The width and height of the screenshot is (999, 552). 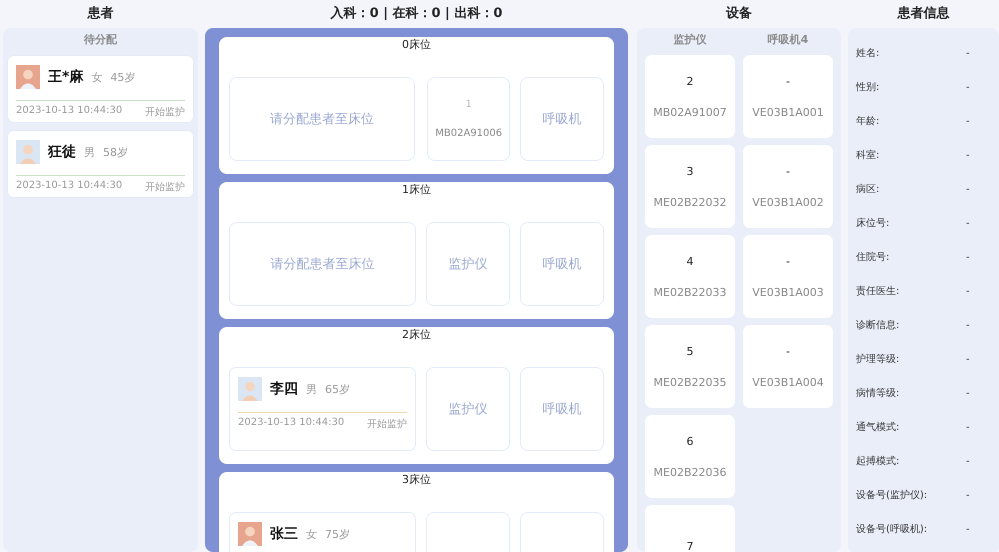 I want to click on patient-age: 58岁, so click(x=115, y=152).